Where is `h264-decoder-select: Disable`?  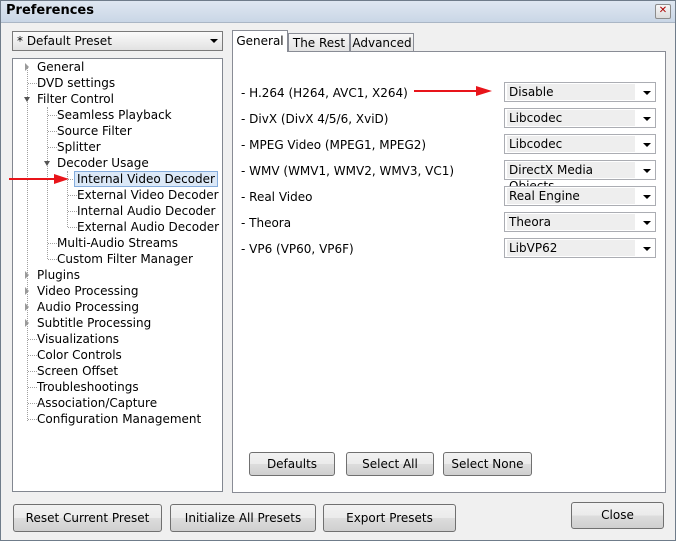 h264-decoder-select: Disable is located at coordinates (580, 92).